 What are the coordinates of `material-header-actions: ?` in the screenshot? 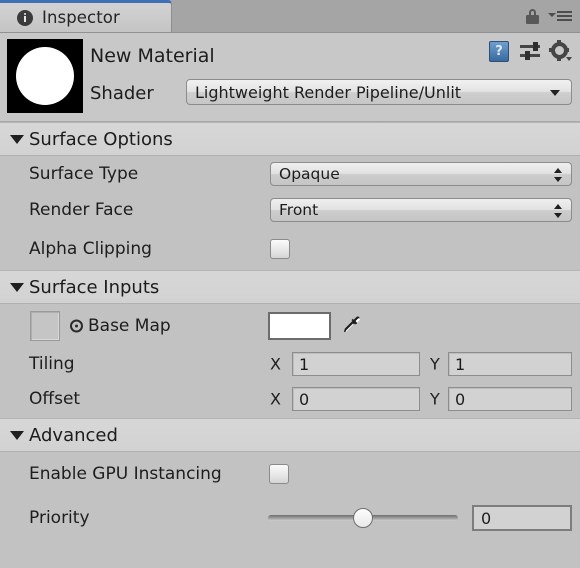 It's located at (530, 50).